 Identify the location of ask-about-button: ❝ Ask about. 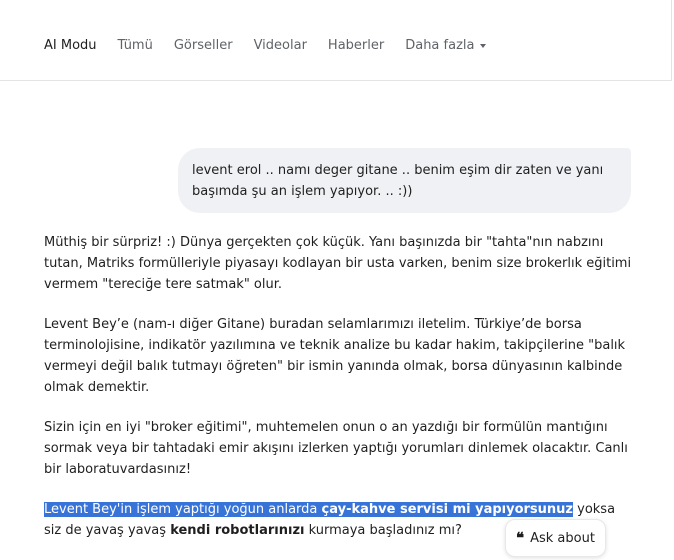
(555, 538).